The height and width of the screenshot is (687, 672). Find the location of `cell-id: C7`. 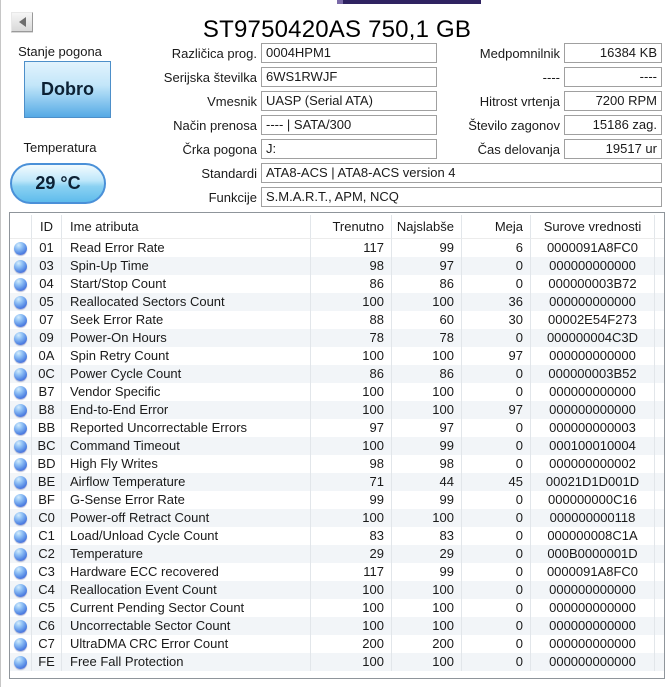

cell-id: C7 is located at coordinates (47, 644).